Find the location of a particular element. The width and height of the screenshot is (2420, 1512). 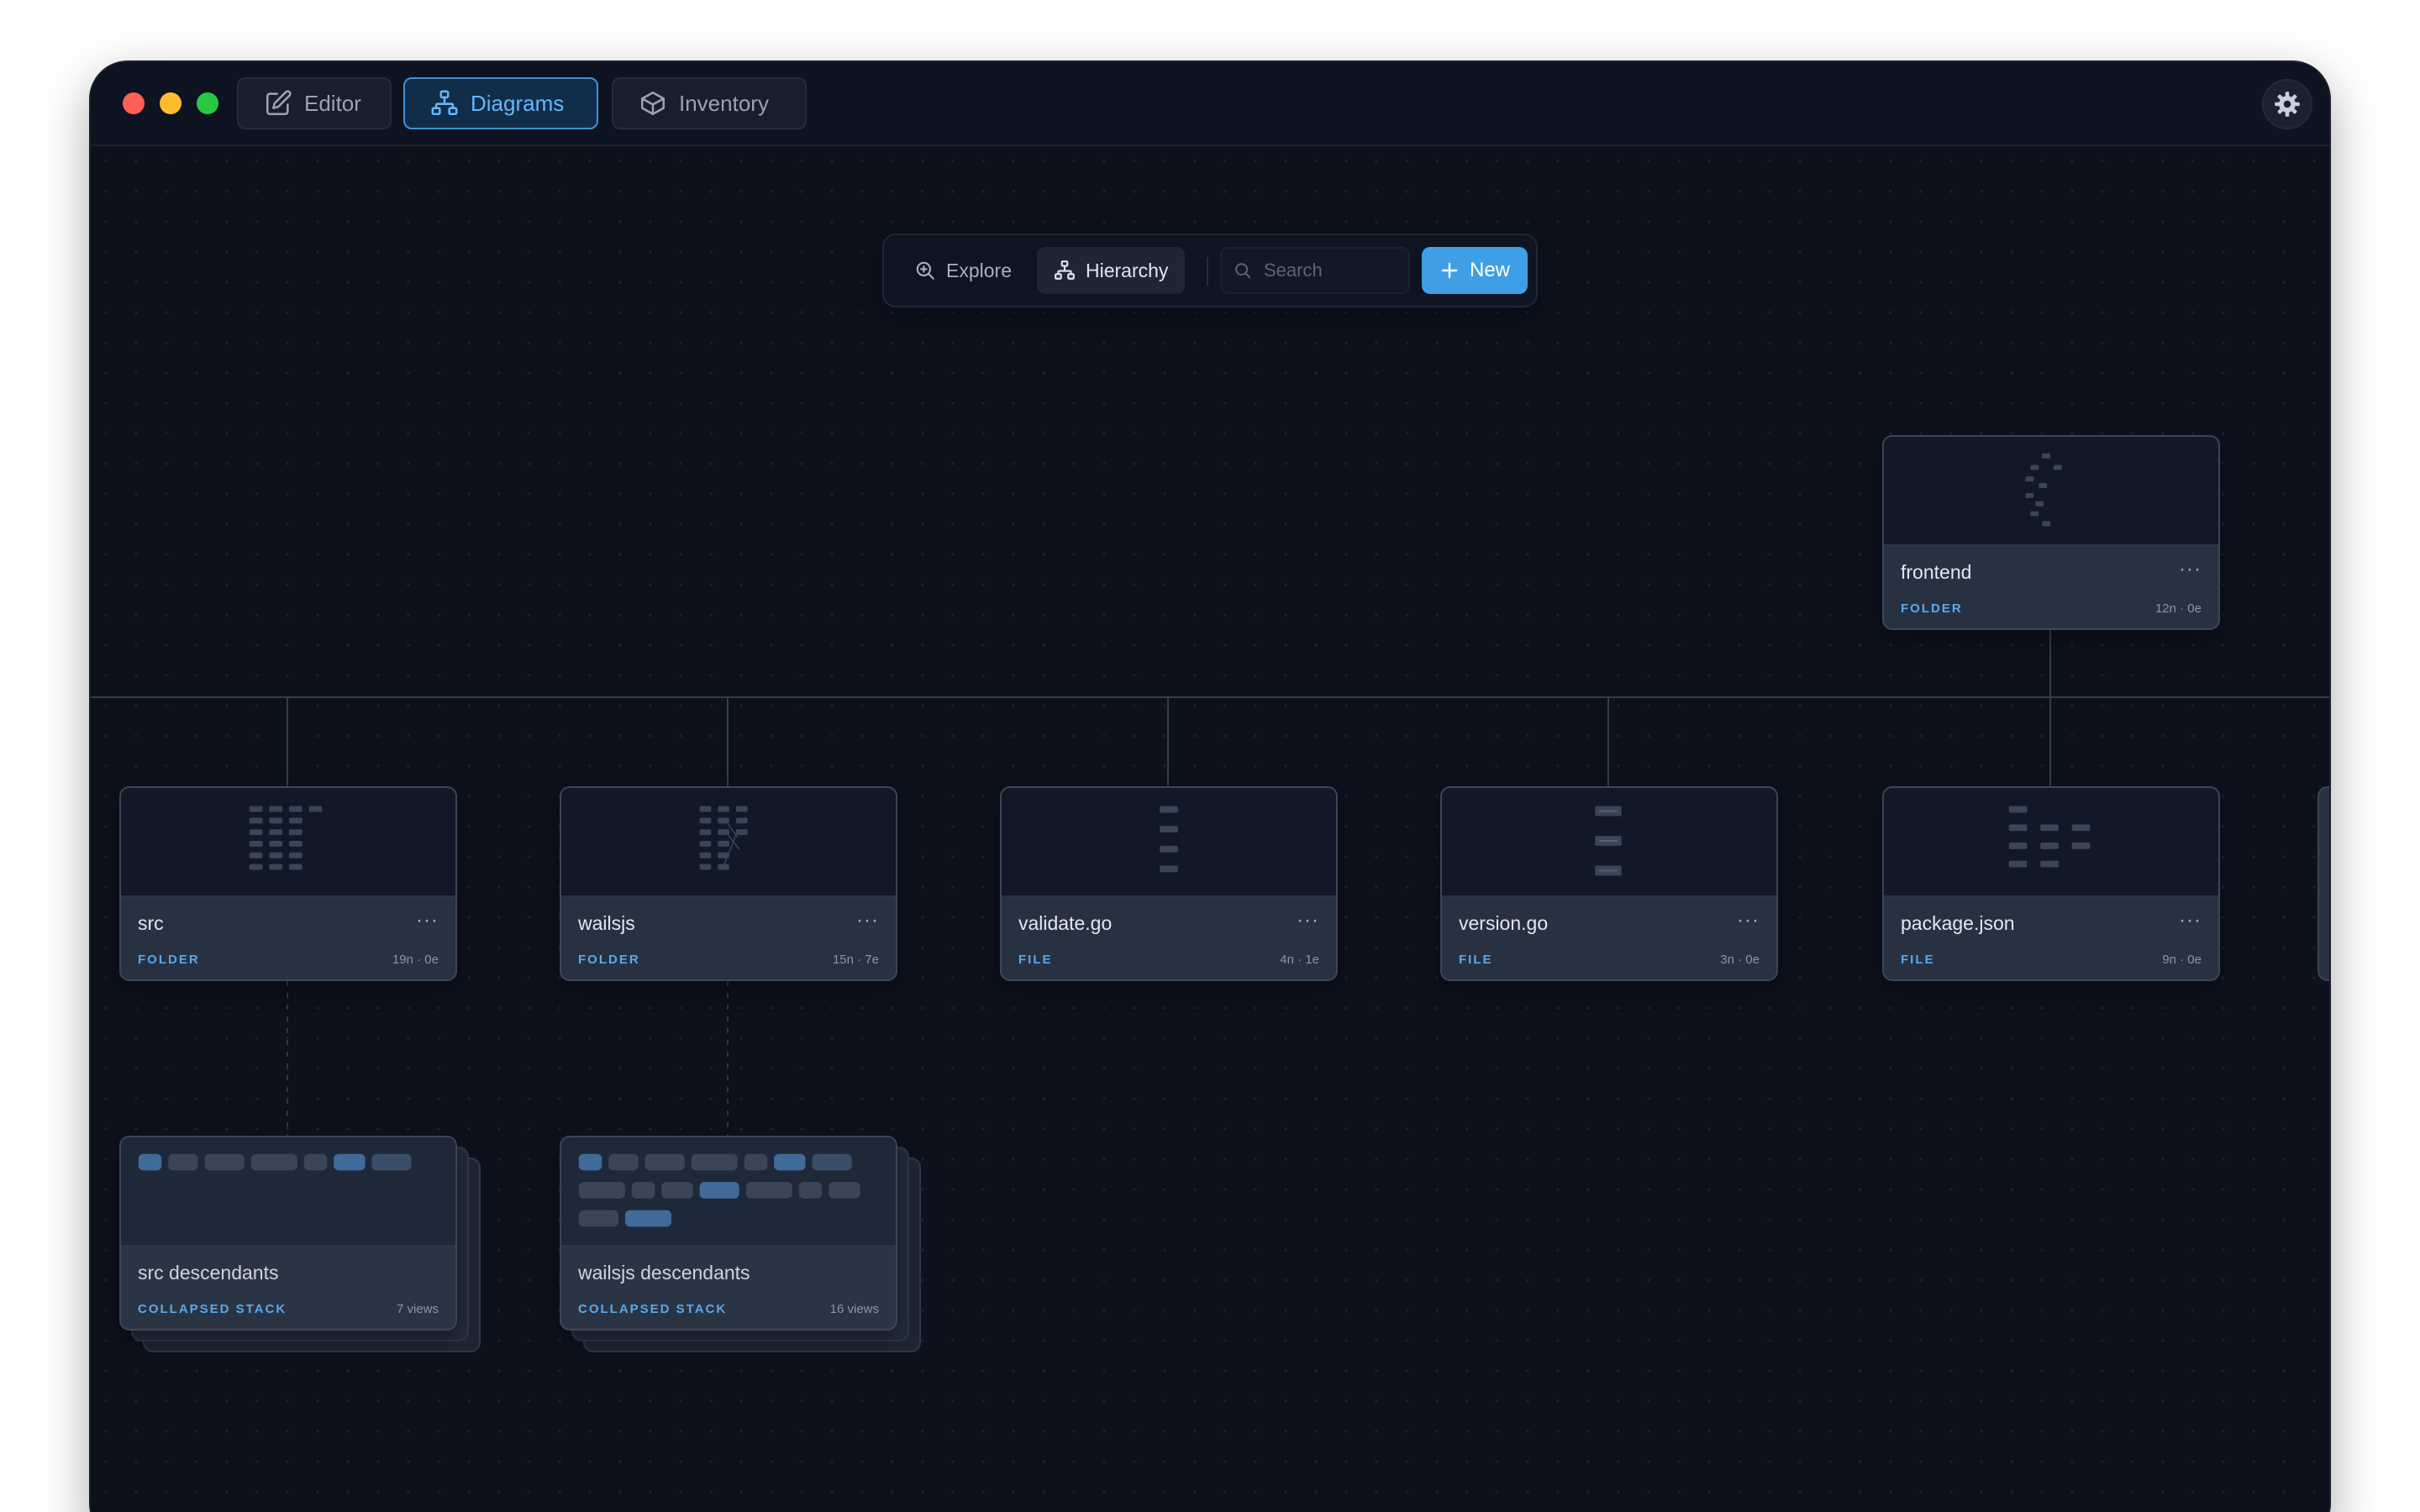

gear-icon is located at coordinates (2287, 104).